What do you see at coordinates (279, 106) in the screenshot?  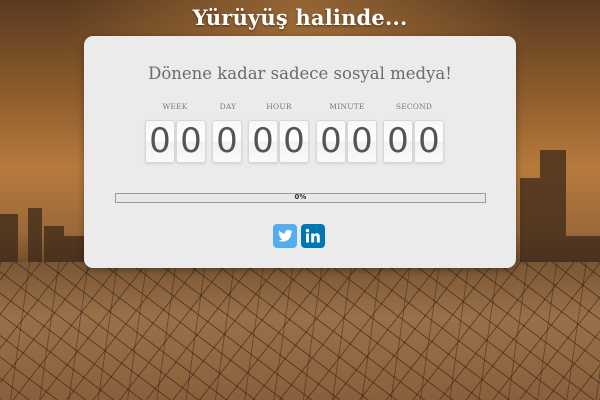 I see `hour-label: HOUR` at bounding box center [279, 106].